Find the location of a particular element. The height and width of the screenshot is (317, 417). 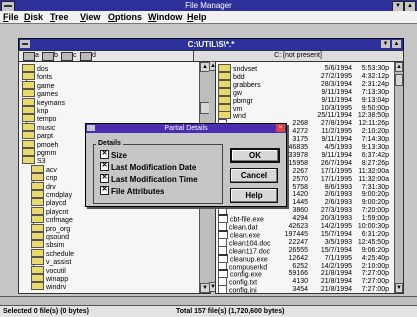

drive-d-label: d is located at coordinates (94, 56).